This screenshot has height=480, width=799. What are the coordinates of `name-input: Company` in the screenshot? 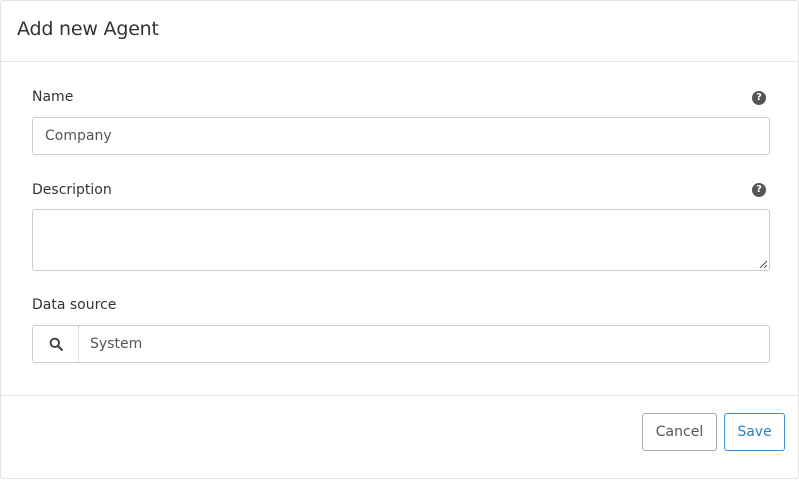 It's located at (401, 136).